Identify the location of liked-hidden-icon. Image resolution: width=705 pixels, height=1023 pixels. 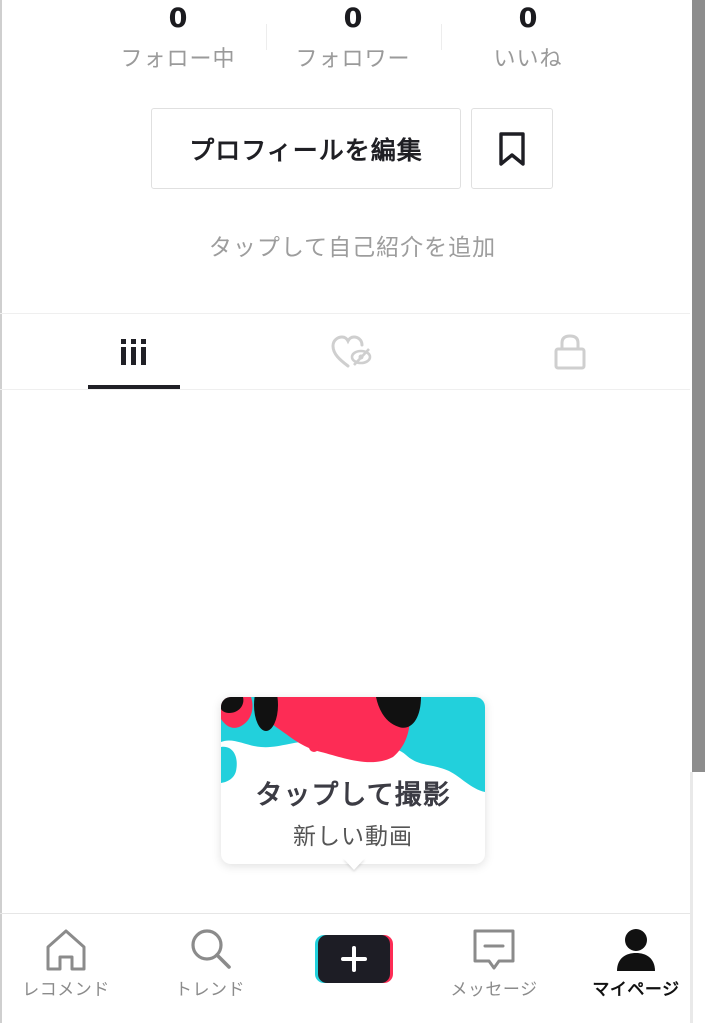
(351, 350).